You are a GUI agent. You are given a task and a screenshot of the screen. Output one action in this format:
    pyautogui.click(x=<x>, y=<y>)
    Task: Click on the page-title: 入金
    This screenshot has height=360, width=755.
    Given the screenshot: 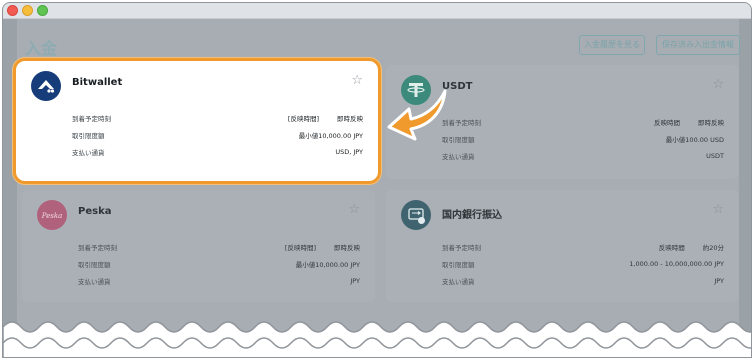 What is the action you would take?
    pyautogui.click(x=41, y=48)
    